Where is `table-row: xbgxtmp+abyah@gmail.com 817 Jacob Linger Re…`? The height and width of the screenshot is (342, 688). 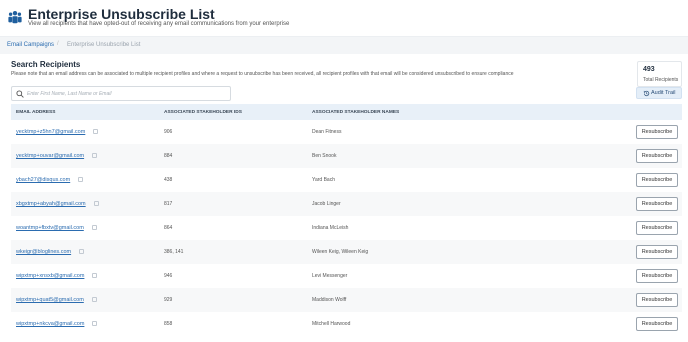
table-row: xbgxtmp+abyah@gmail.com 817 Jacob Linger Re… is located at coordinates (346, 204).